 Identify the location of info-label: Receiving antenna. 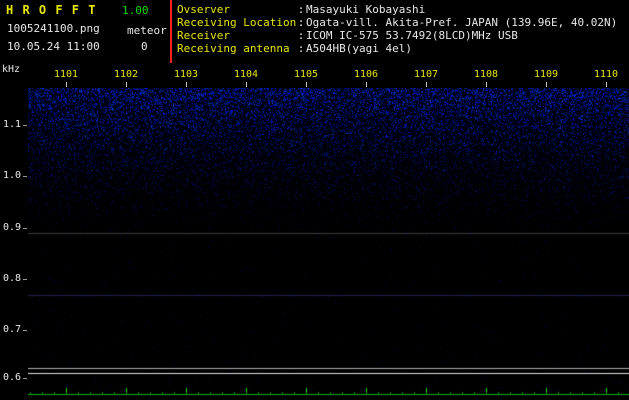
(233, 48).